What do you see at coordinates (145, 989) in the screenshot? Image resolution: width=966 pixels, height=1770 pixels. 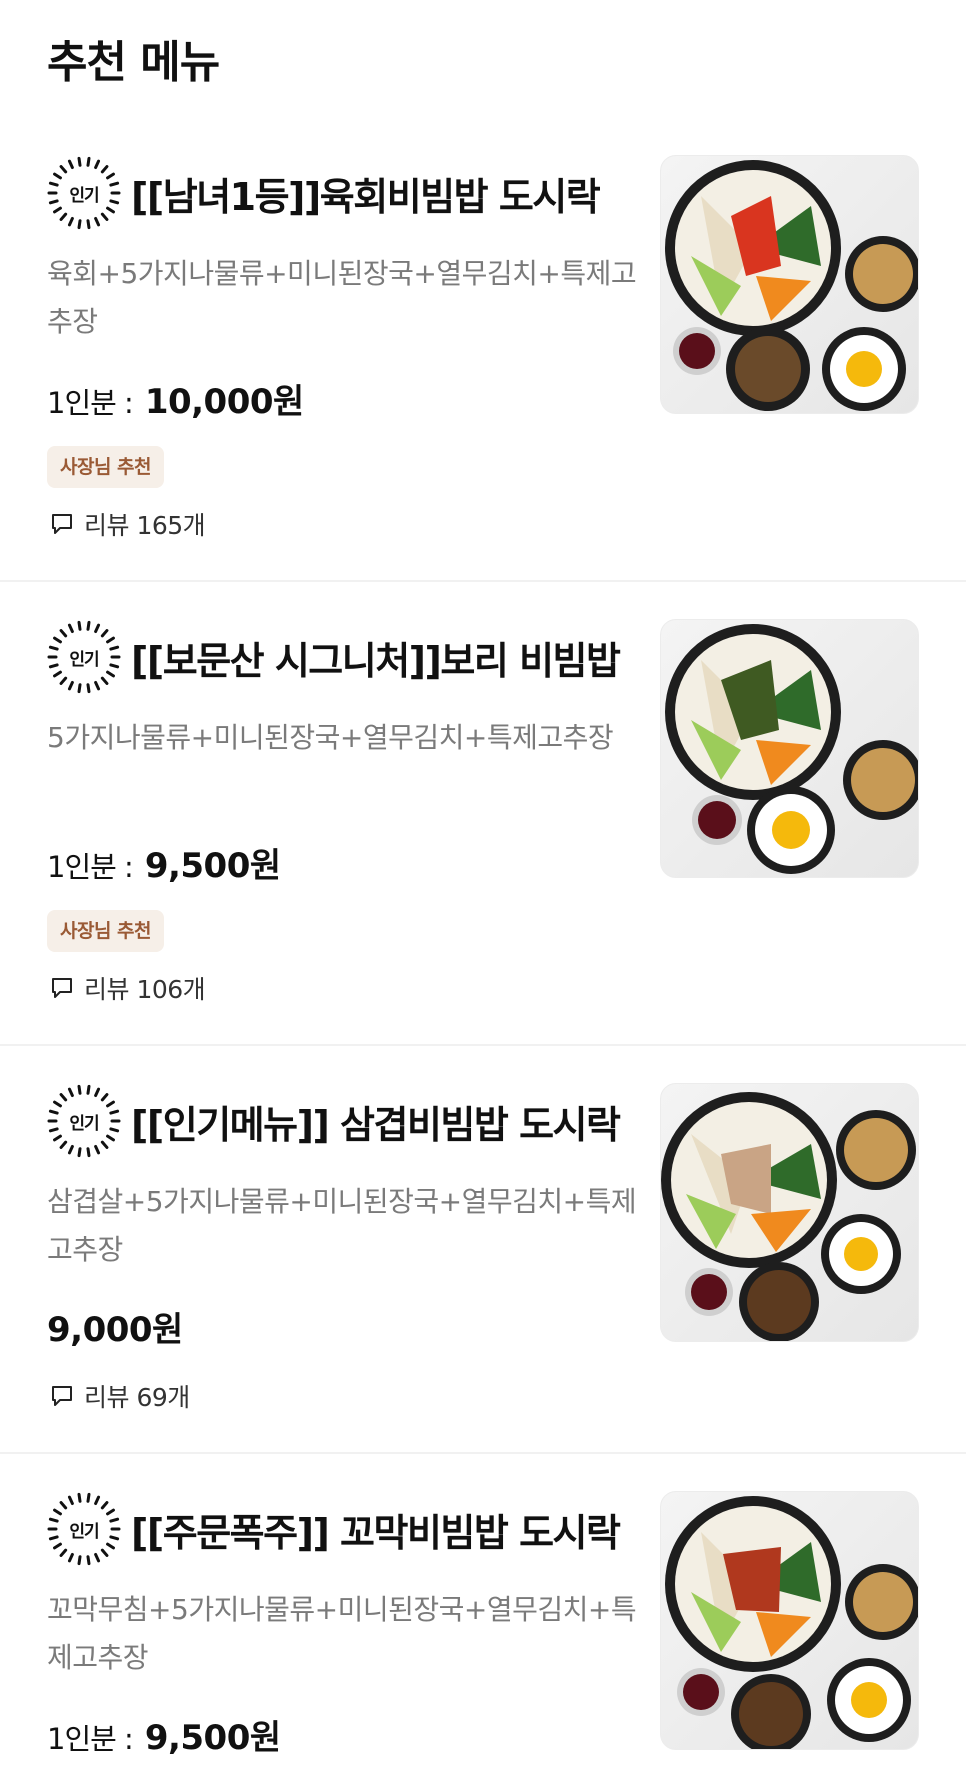 I see `review-count-label: 리뷰 106개` at bounding box center [145, 989].